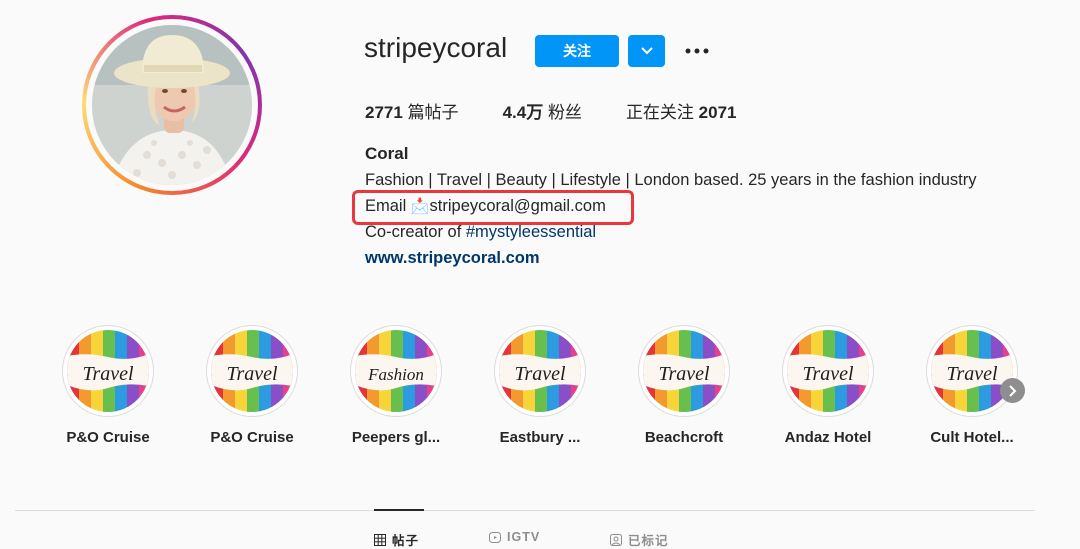 This screenshot has height=549, width=1080. What do you see at coordinates (616, 539) in the screenshot?
I see `tagged-icon` at bounding box center [616, 539].